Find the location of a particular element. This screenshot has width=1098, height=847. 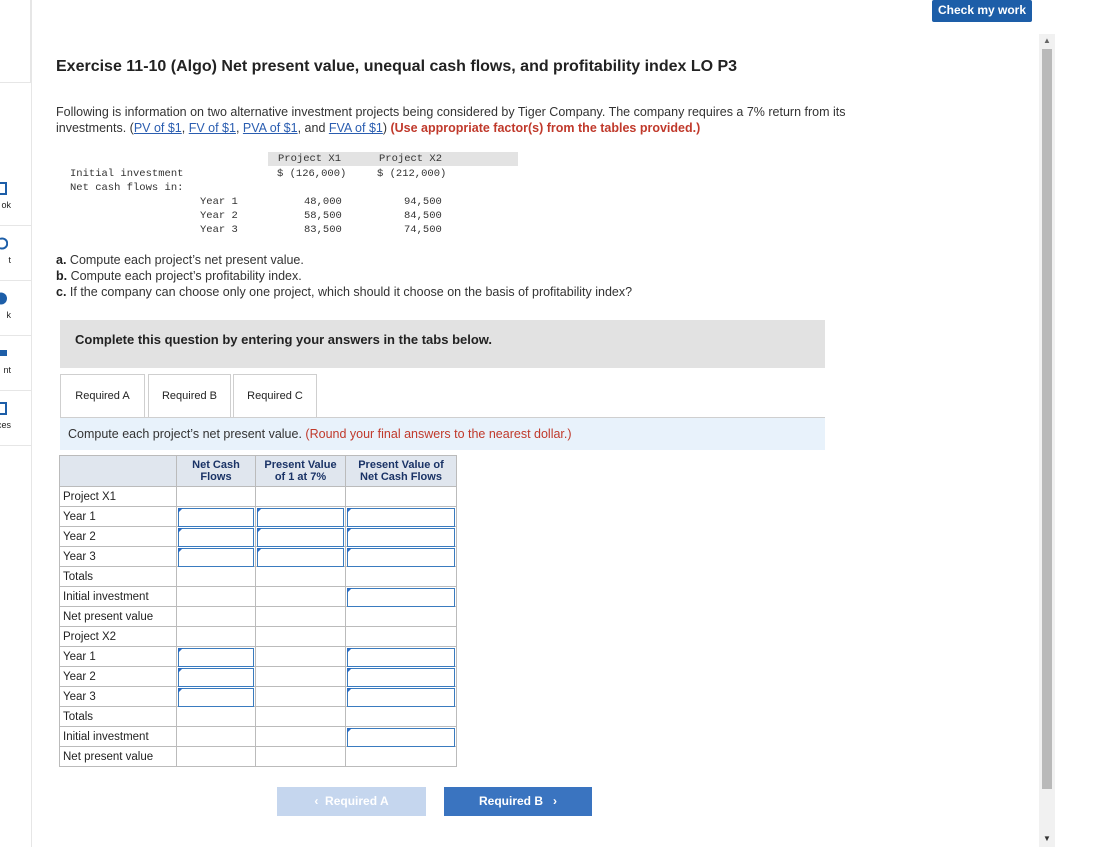

row-label: Initial investment is located at coordinates (118, 596).